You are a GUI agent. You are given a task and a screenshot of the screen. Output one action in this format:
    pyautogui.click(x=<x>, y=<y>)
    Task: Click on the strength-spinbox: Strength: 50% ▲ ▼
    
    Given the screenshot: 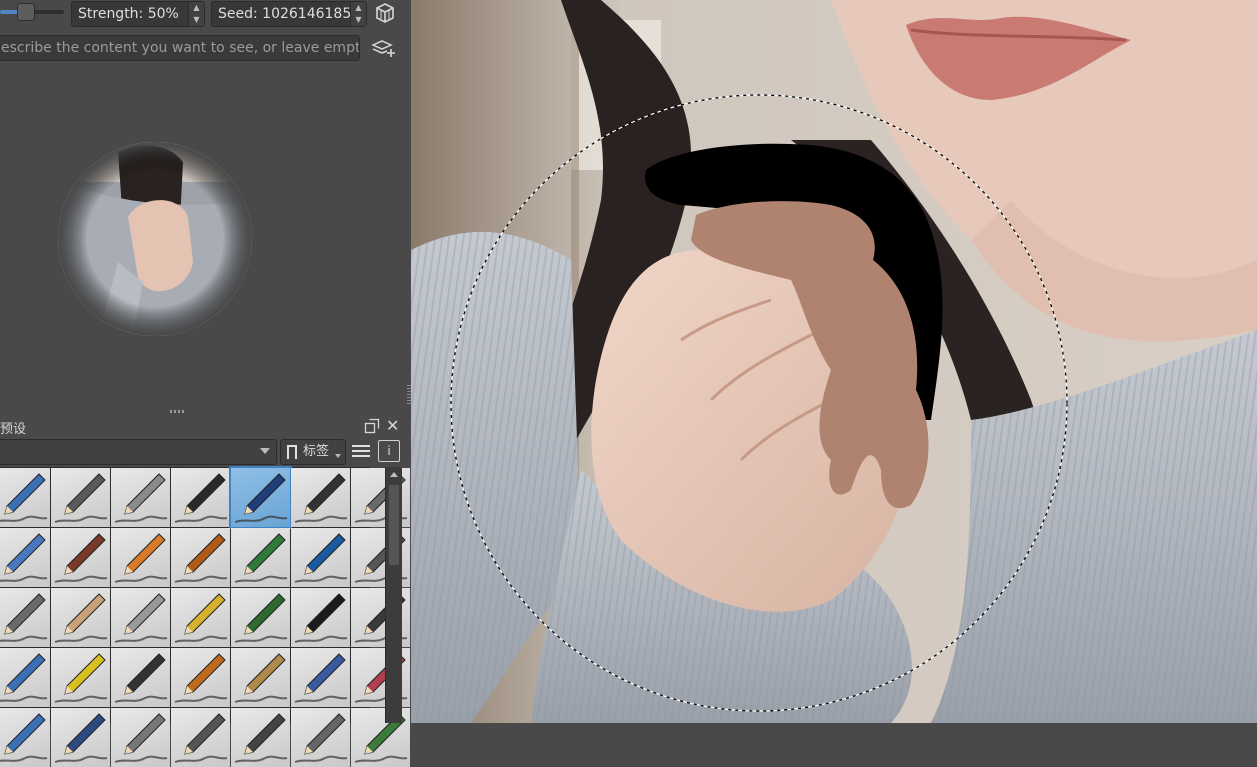 What is the action you would take?
    pyautogui.click(x=138, y=14)
    